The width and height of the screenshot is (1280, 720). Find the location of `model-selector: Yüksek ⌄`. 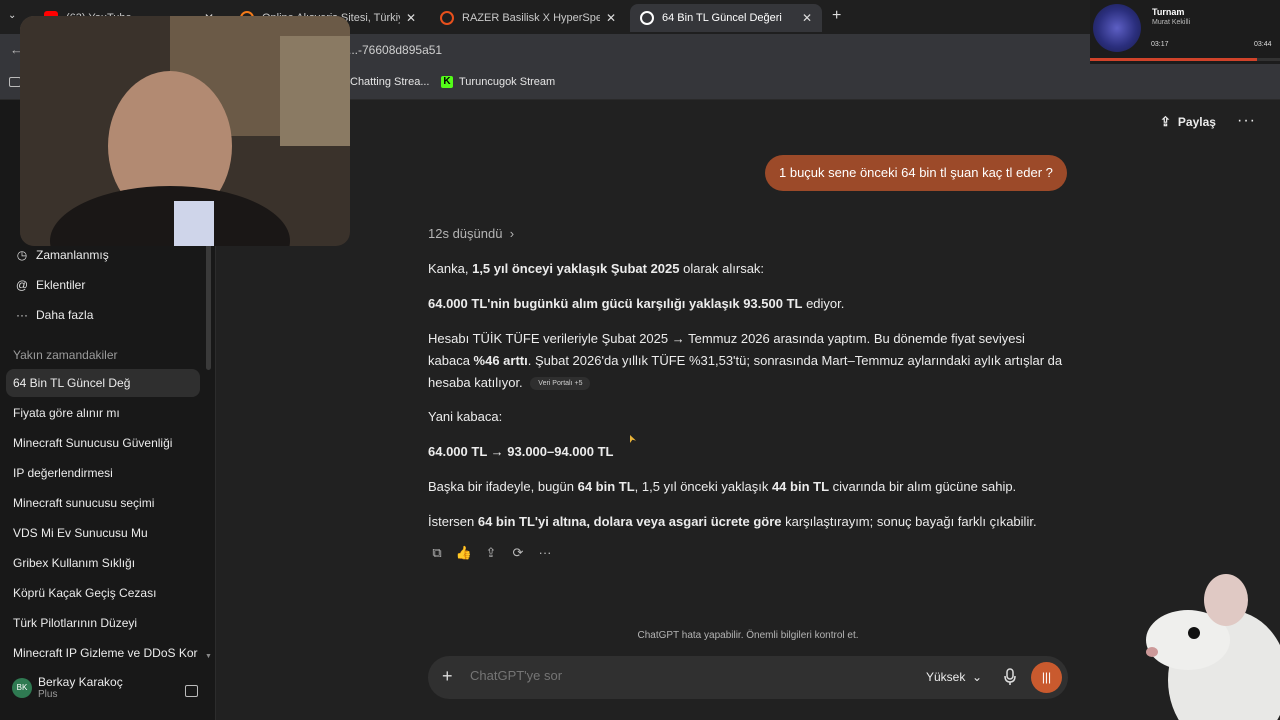

model-selector: Yüksek ⌄ is located at coordinates (954, 677).